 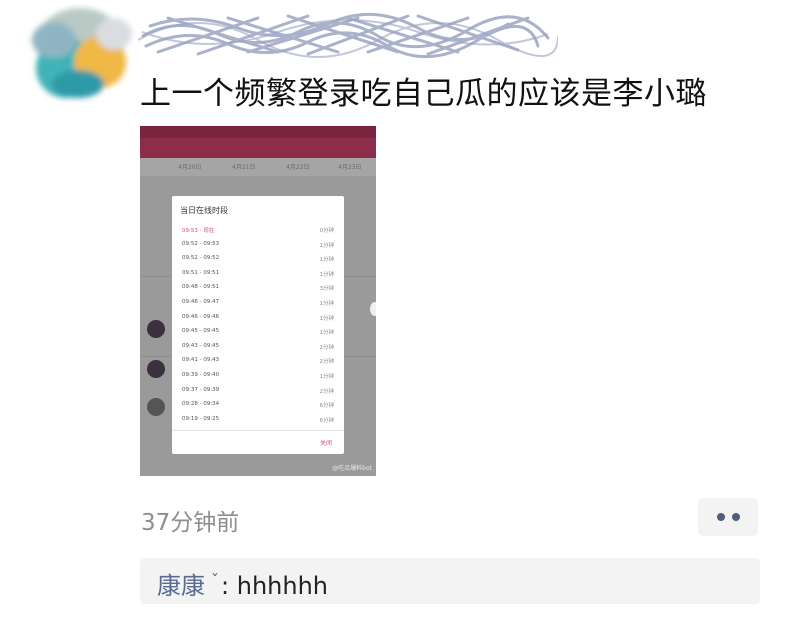 What do you see at coordinates (201, 360) in the screenshot?
I see `session-range: 09:41 - 09:43` at bounding box center [201, 360].